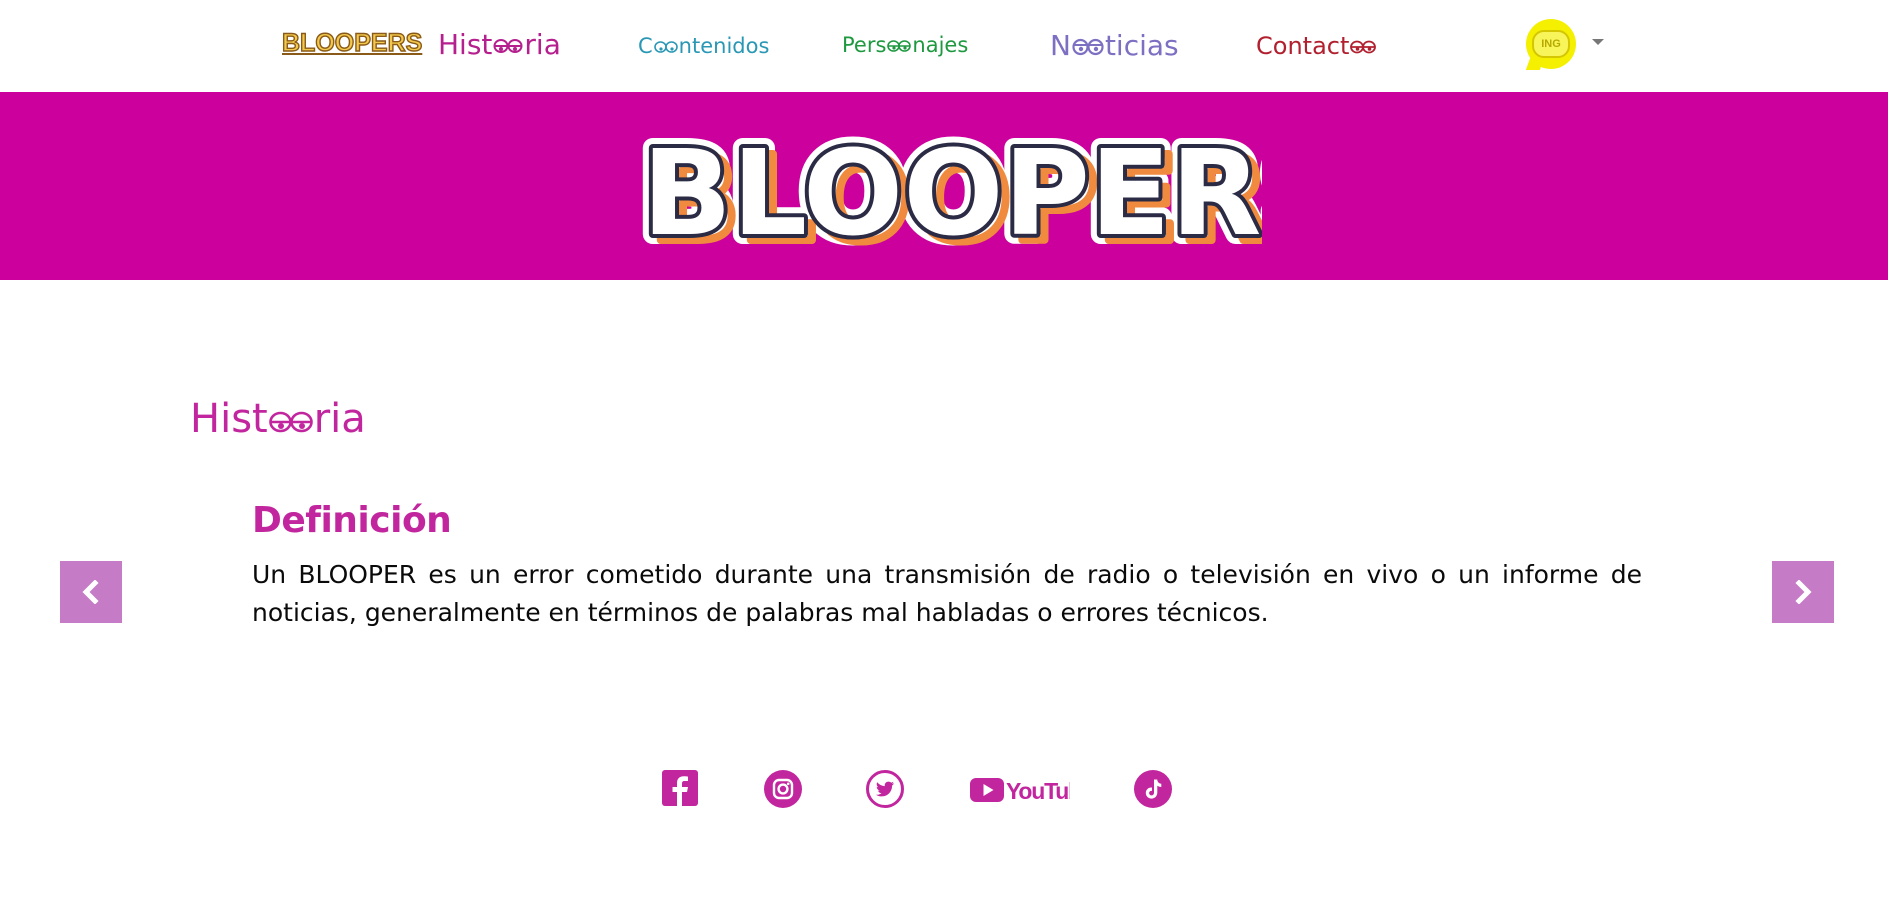 This screenshot has width=1888, height=908. Describe the element at coordinates (952, 192) in the screenshot. I see `svg-text: BLOOPERS` at that location.